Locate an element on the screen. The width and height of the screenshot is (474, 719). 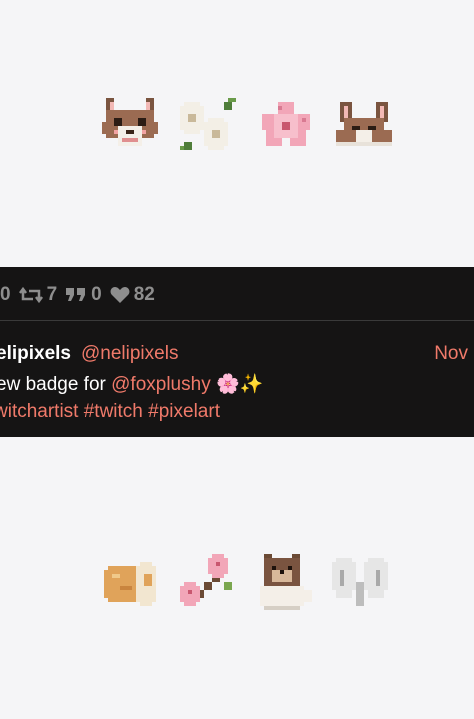
quote-count: 0 is located at coordinates (96, 294).